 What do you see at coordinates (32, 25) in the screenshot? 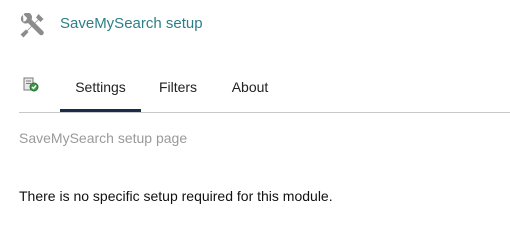
I see `tools-icon` at bounding box center [32, 25].